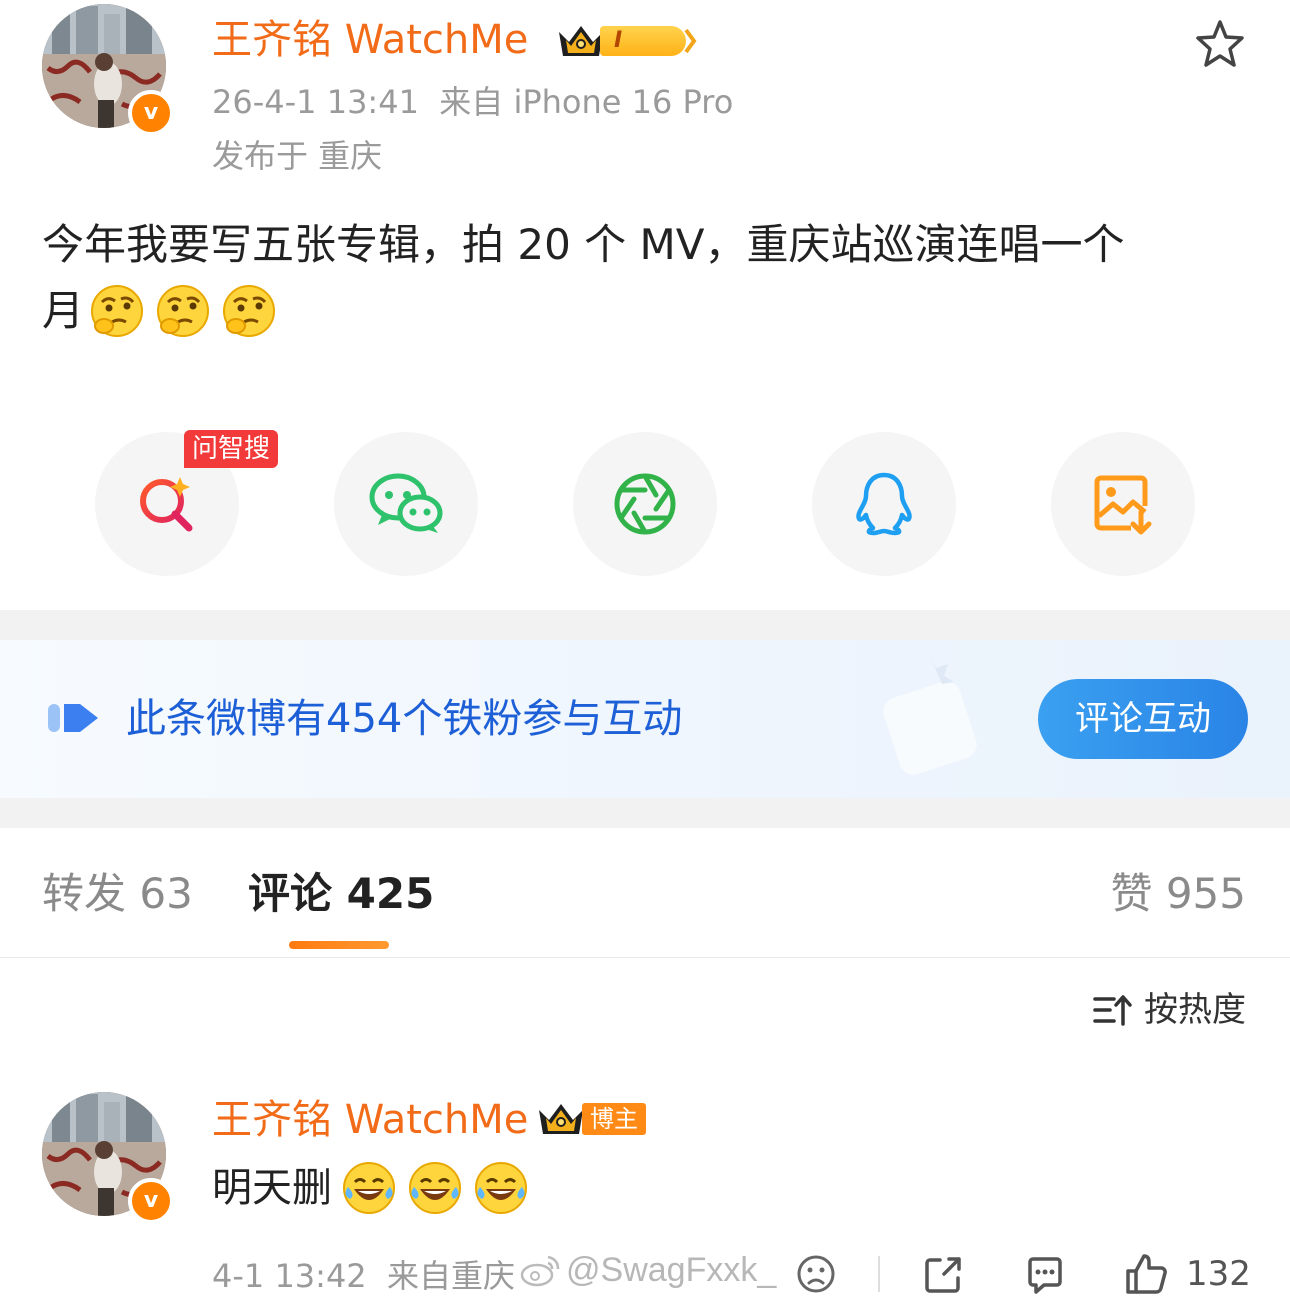 Image resolution: width=1290 pixels, height=1302 pixels. I want to click on watermark: @SwagFxxk_, so click(648, 1270).